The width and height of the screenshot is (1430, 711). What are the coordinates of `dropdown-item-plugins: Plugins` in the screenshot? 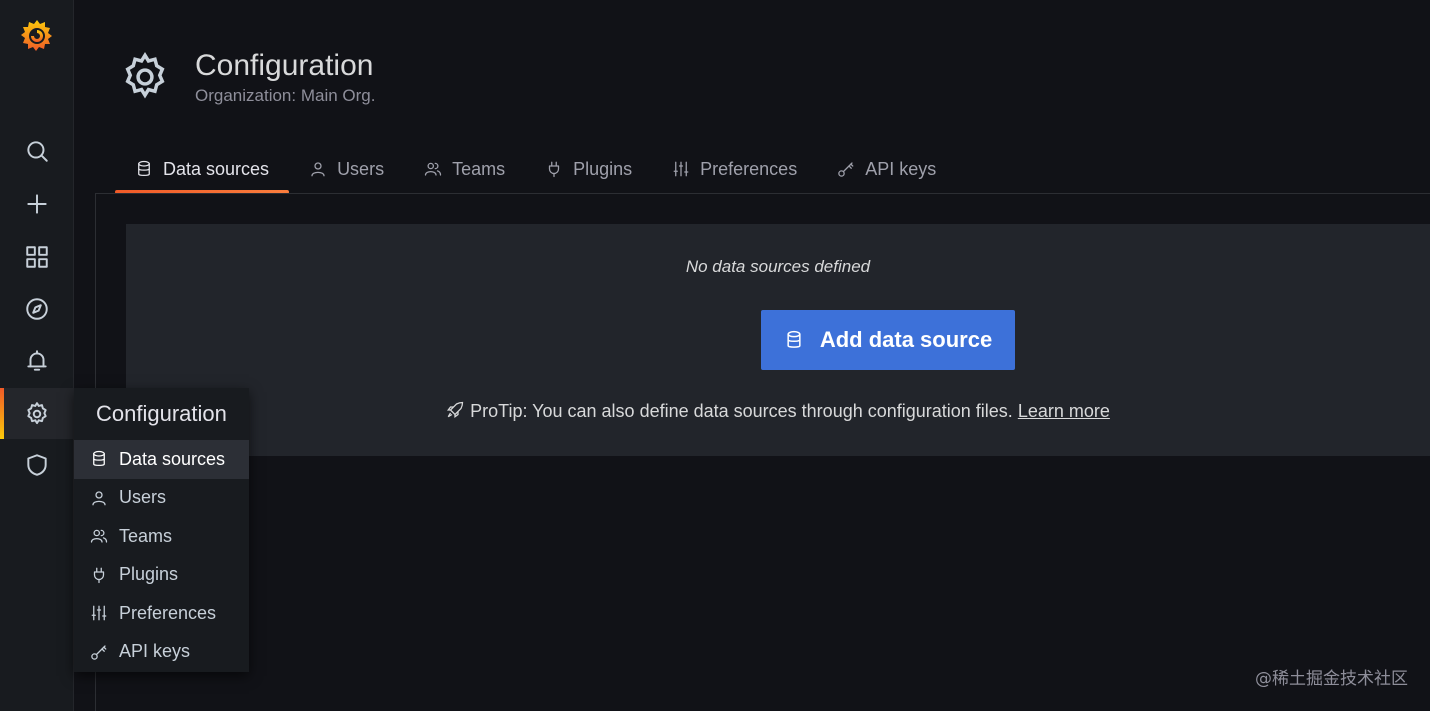 It's located at (161, 575).